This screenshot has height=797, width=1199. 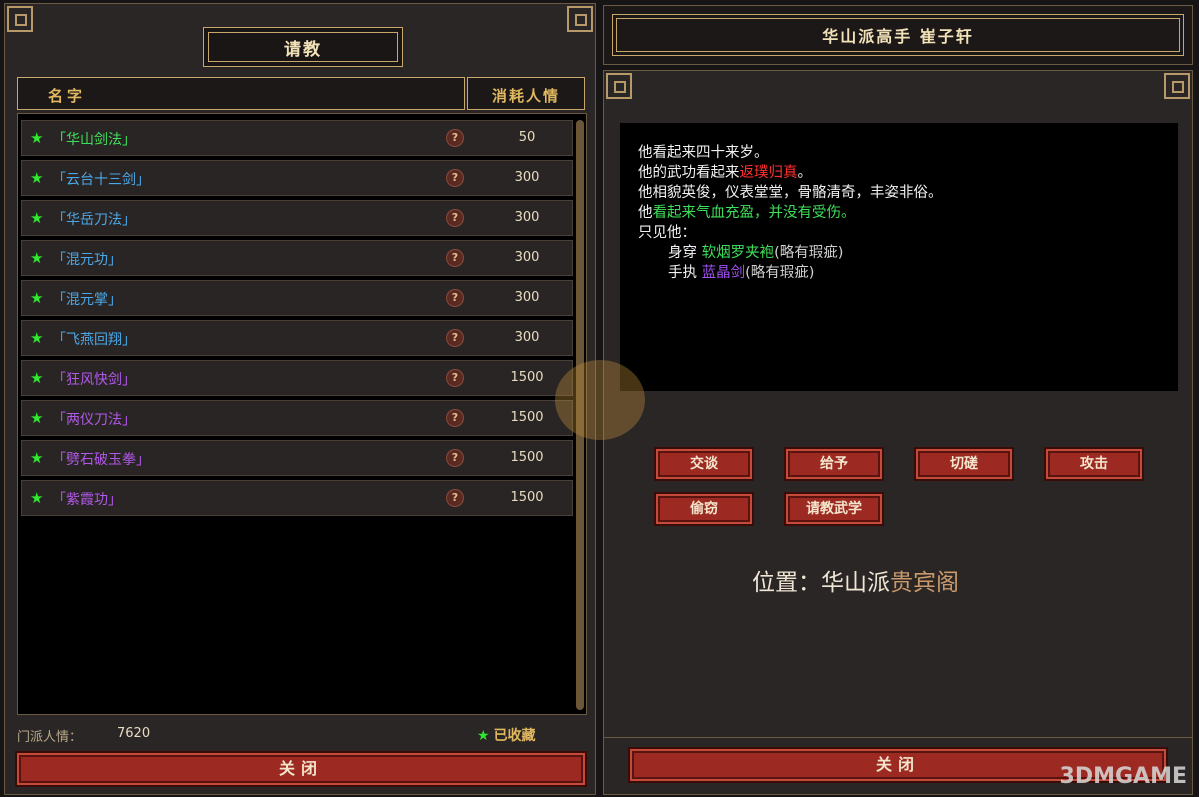 I want to click on favorited-label: 已收藏, so click(x=514, y=736).